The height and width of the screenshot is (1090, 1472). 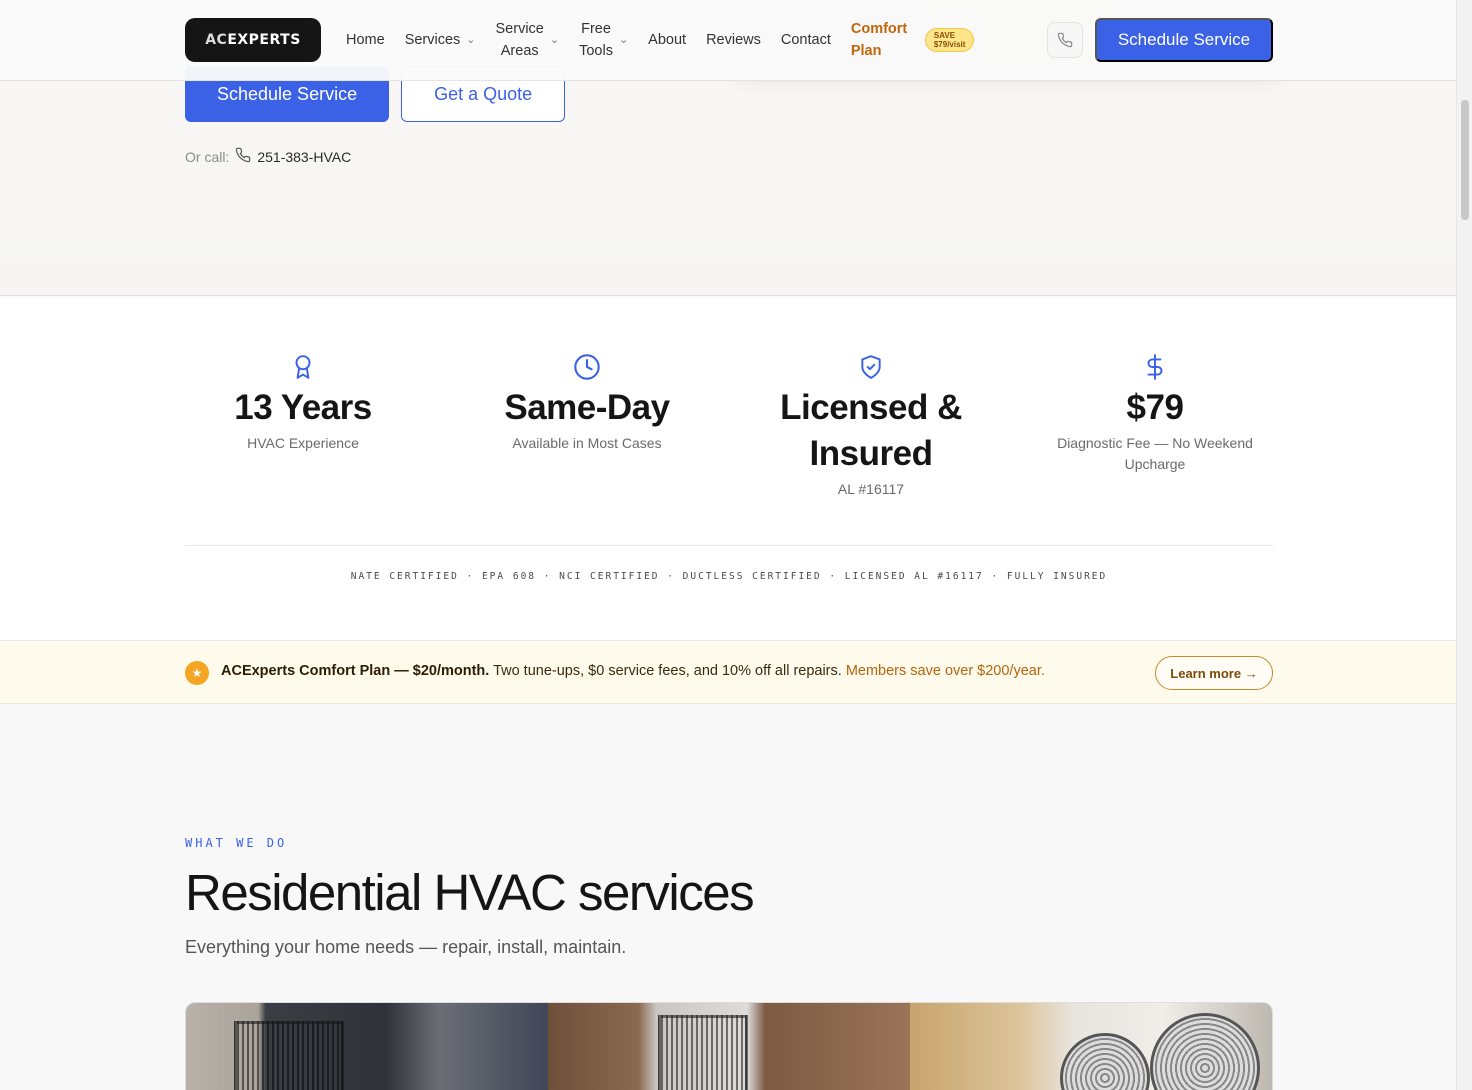 What do you see at coordinates (1214, 673) in the screenshot?
I see `learn-more-button: Learn more →` at bounding box center [1214, 673].